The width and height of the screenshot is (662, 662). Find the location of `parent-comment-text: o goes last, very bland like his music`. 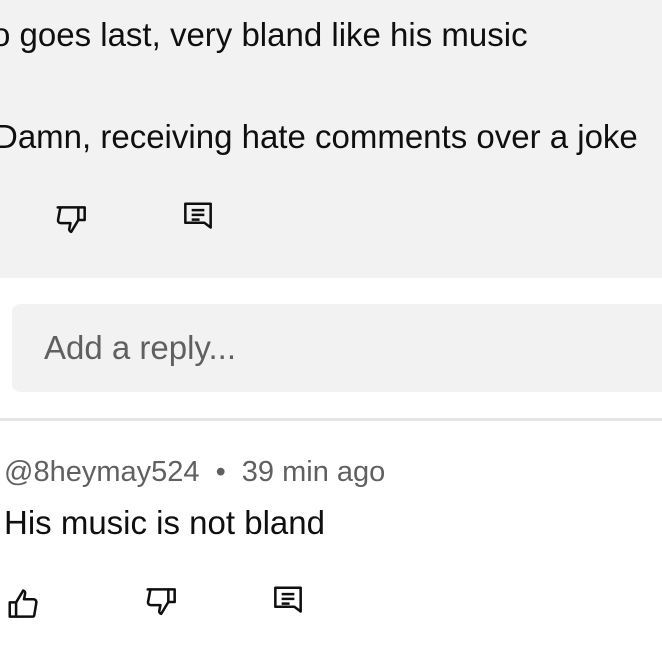

parent-comment-text: o goes last, very bland like his music is located at coordinates (264, 34).